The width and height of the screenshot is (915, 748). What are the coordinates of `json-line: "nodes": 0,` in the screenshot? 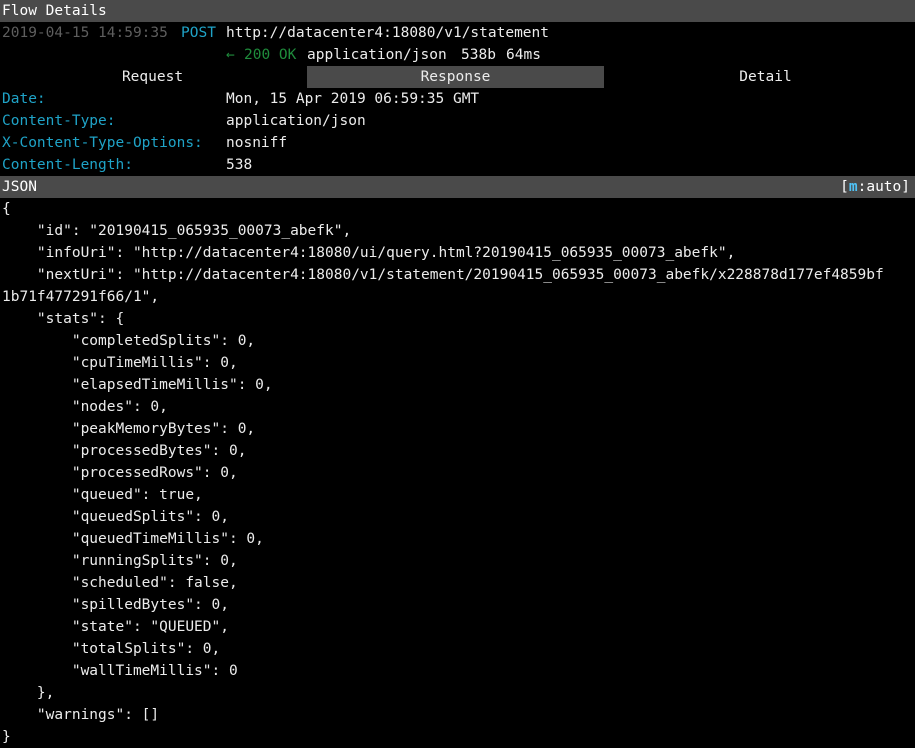 It's located at (85, 407).